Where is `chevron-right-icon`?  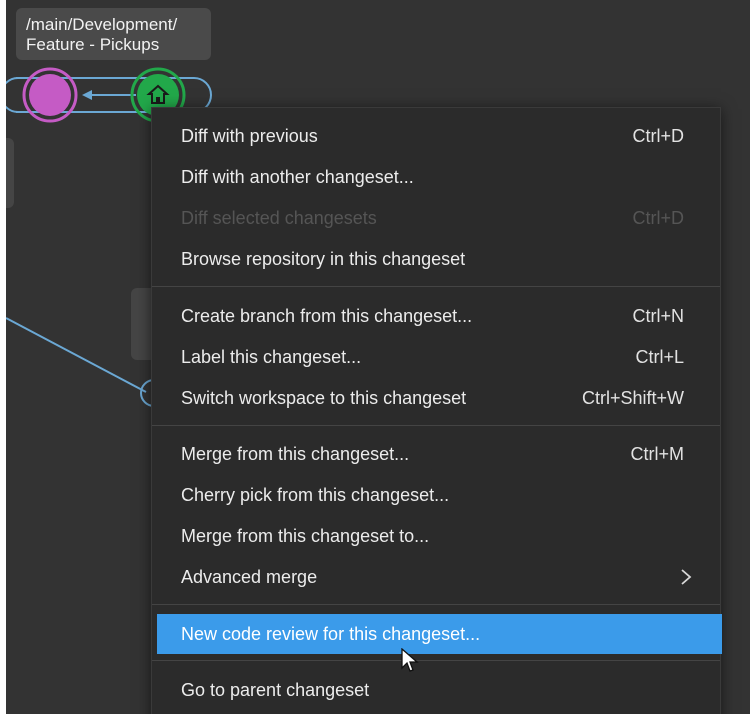
chevron-right-icon is located at coordinates (686, 577).